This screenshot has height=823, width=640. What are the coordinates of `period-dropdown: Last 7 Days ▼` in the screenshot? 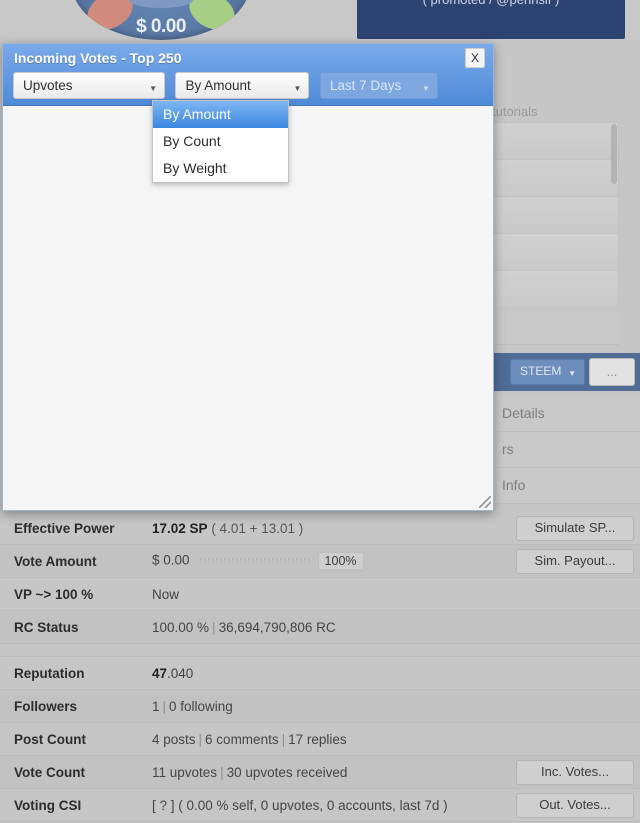 It's located at (378, 85).